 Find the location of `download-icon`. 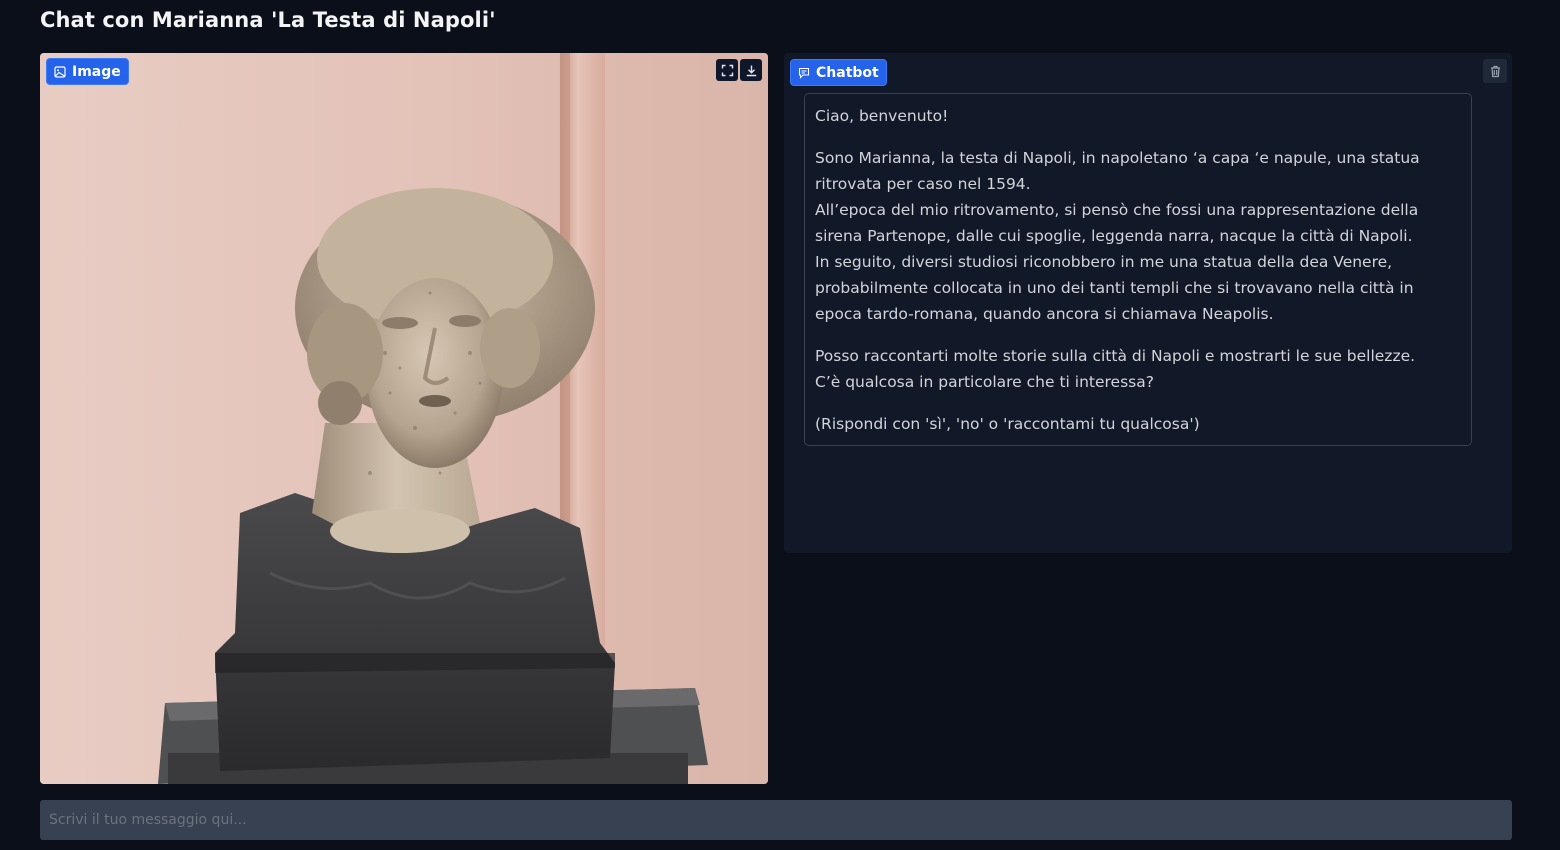

download-icon is located at coordinates (751, 70).